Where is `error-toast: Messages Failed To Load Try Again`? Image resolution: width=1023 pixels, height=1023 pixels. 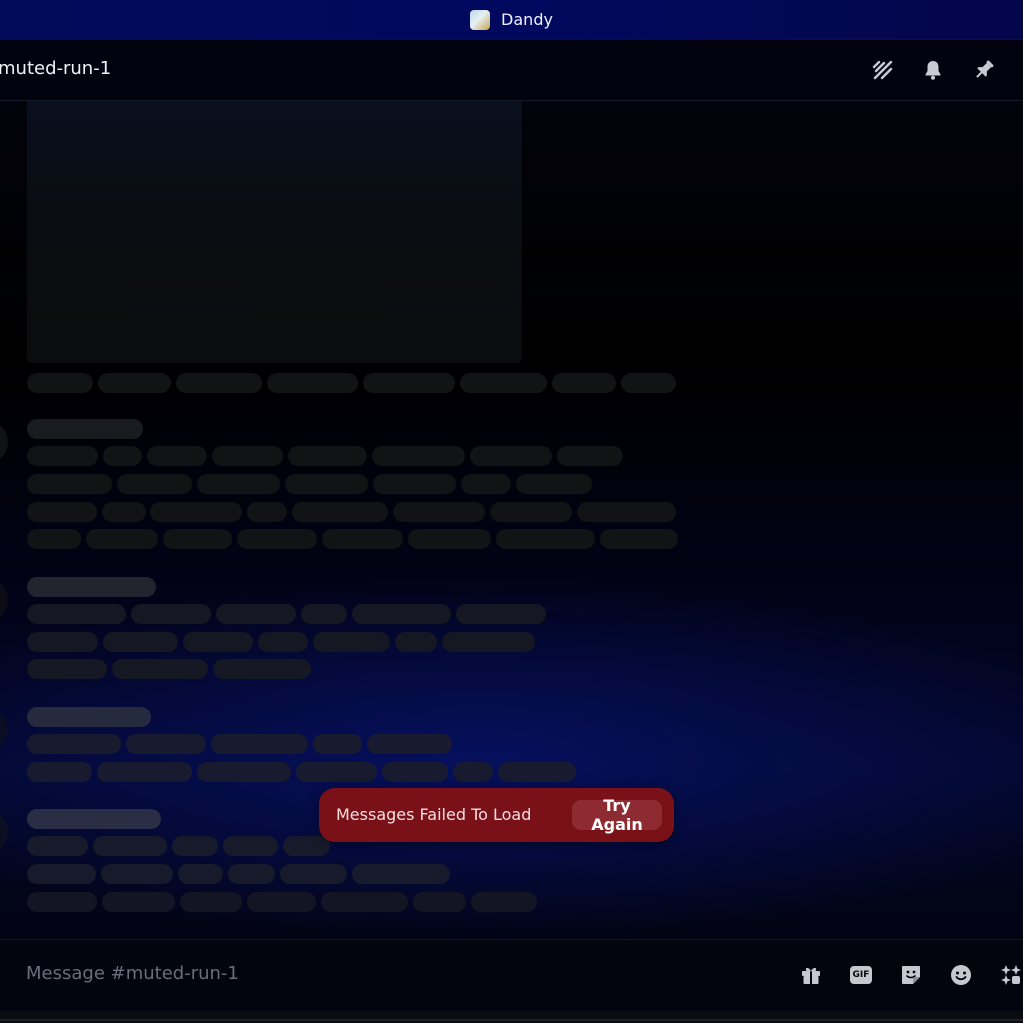
error-toast: Messages Failed To Load Try Again is located at coordinates (496, 815).